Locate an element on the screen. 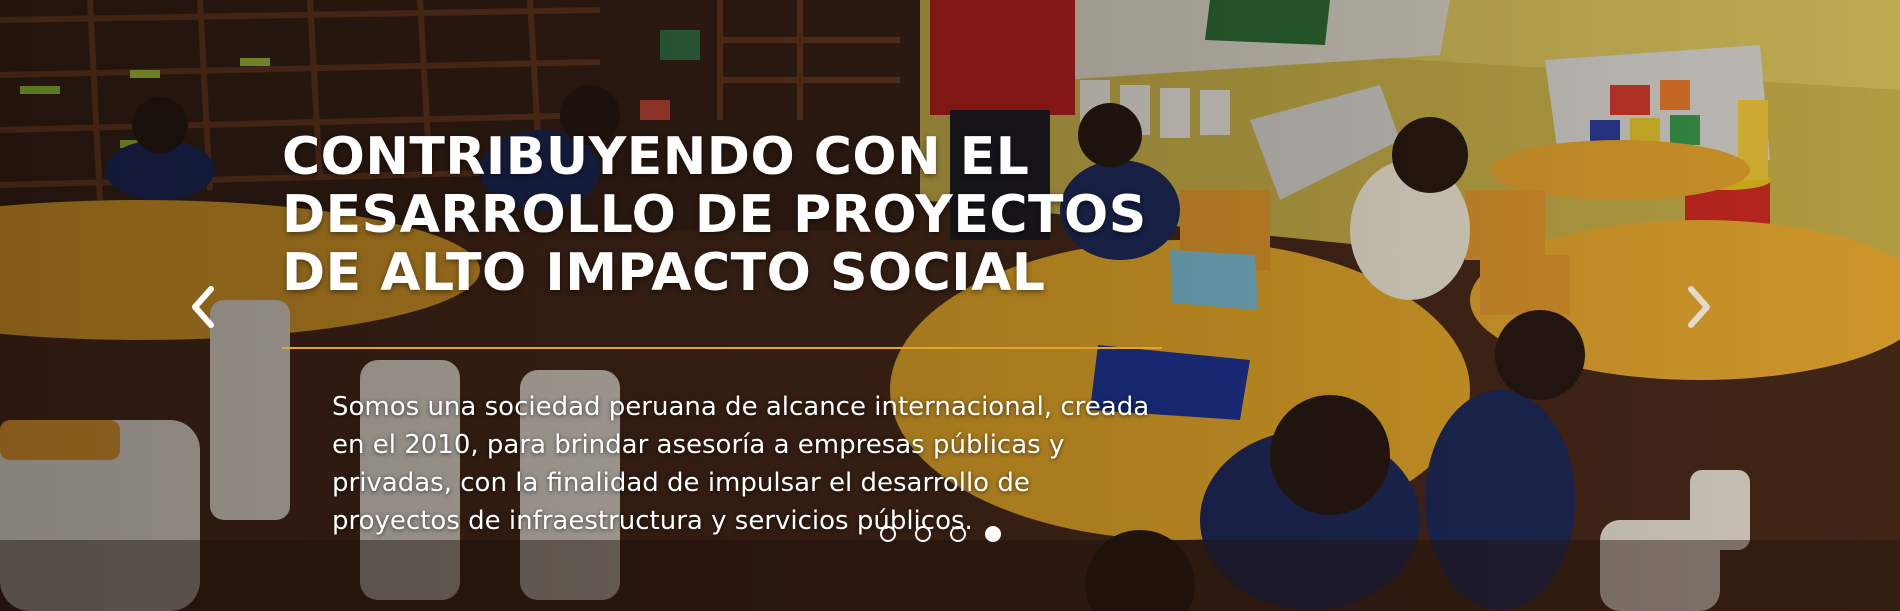  slider-next-button is located at coordinates (1700, 307).